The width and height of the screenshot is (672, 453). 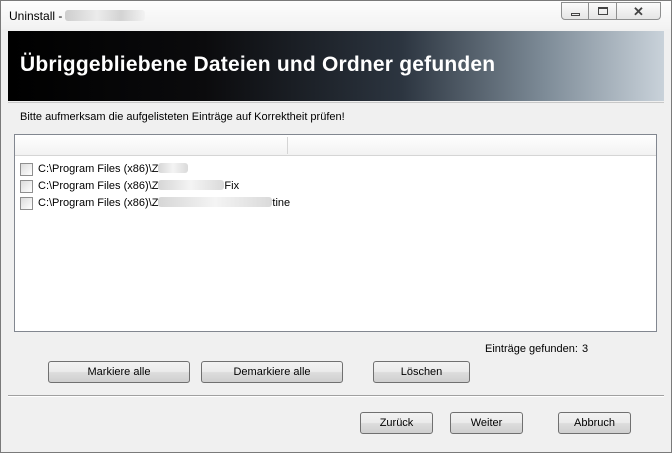 I want to click on item-path: C:\Program Files (x86)\Z Fix, so click(x=138, y=186).